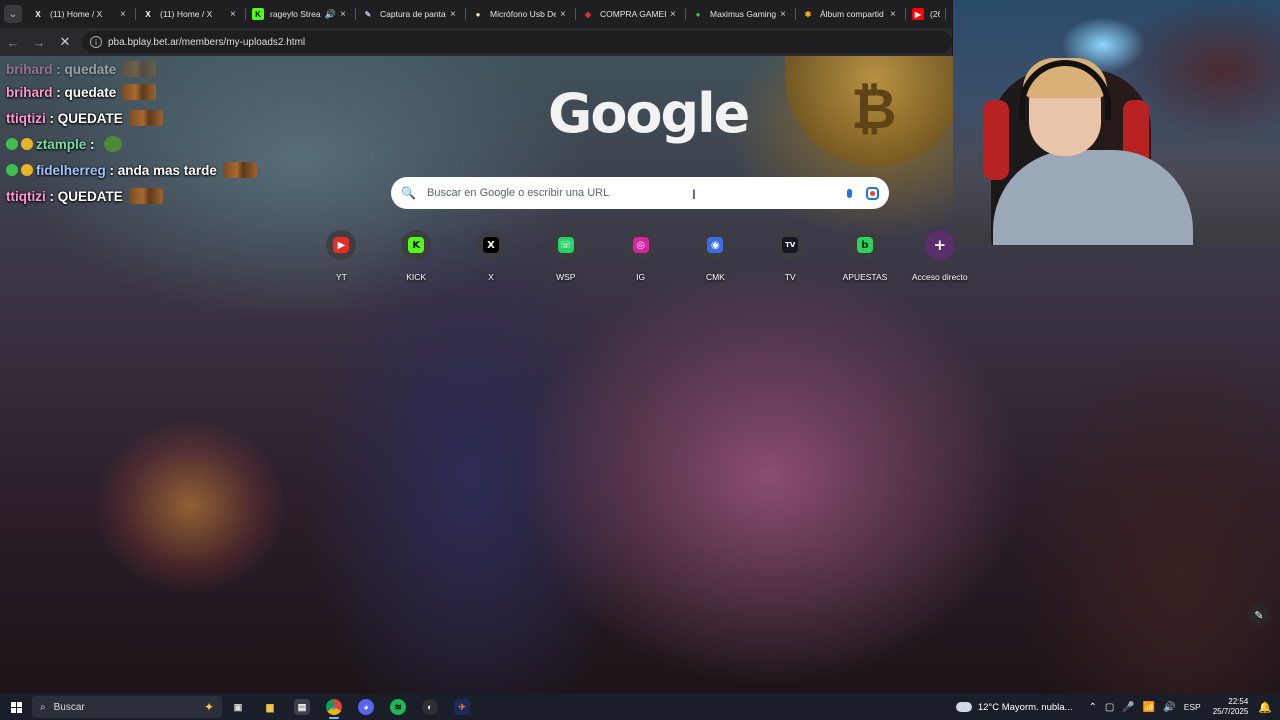 The image size is (1280, 720). What do you see at coordinates (1109, 707) in the screenshot?
I see `tray-app-icon: ▢` at bounding box center [1109, 707].